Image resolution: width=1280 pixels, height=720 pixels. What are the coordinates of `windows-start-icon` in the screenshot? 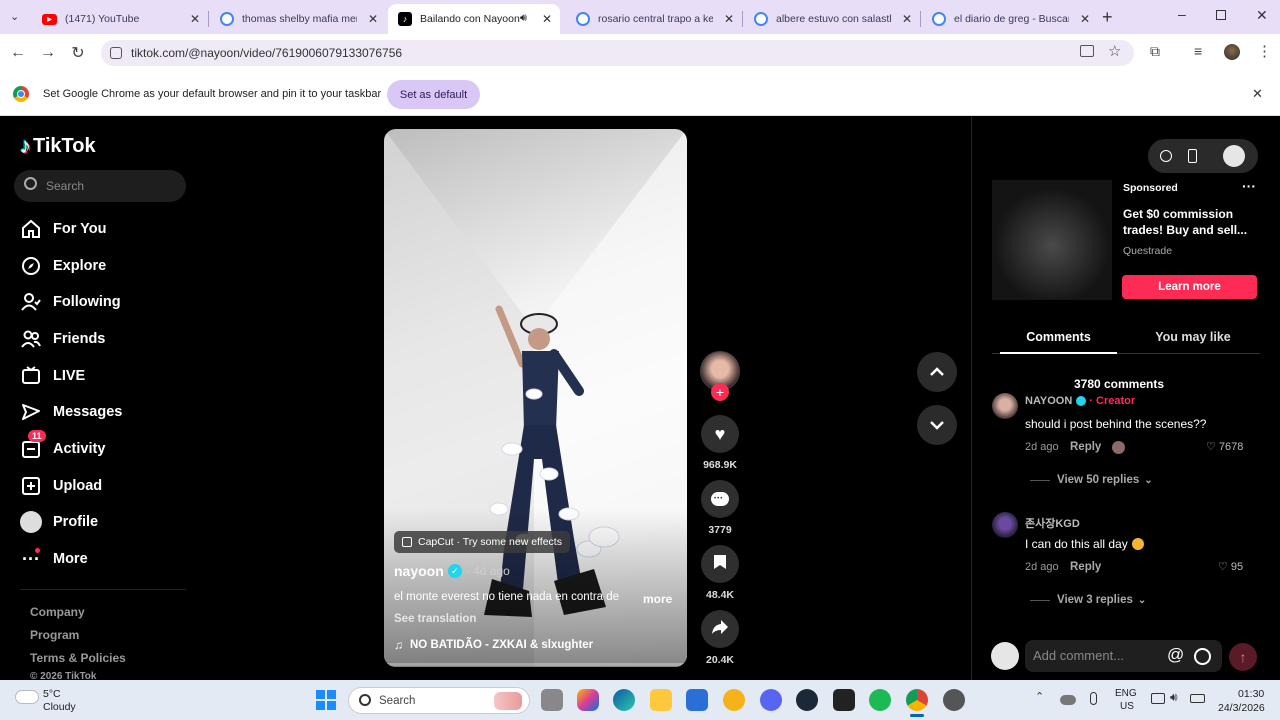 It's located at (326, 700).